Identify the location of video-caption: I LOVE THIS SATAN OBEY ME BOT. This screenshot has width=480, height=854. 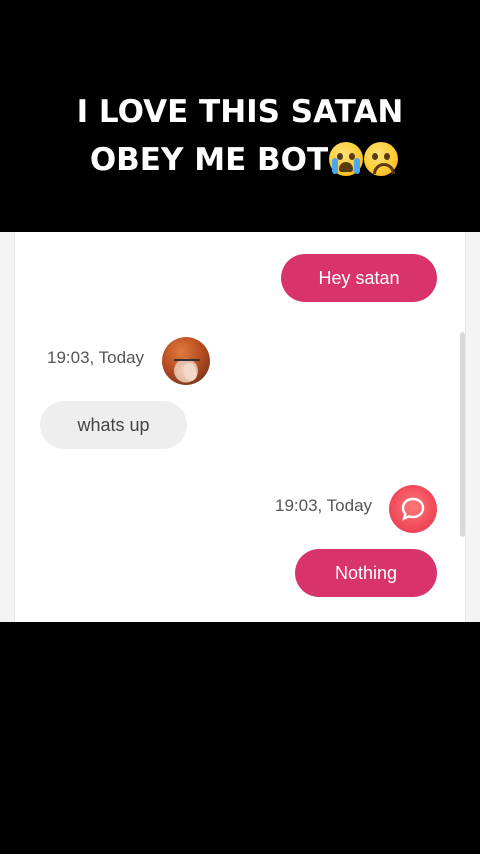
(240, 136).